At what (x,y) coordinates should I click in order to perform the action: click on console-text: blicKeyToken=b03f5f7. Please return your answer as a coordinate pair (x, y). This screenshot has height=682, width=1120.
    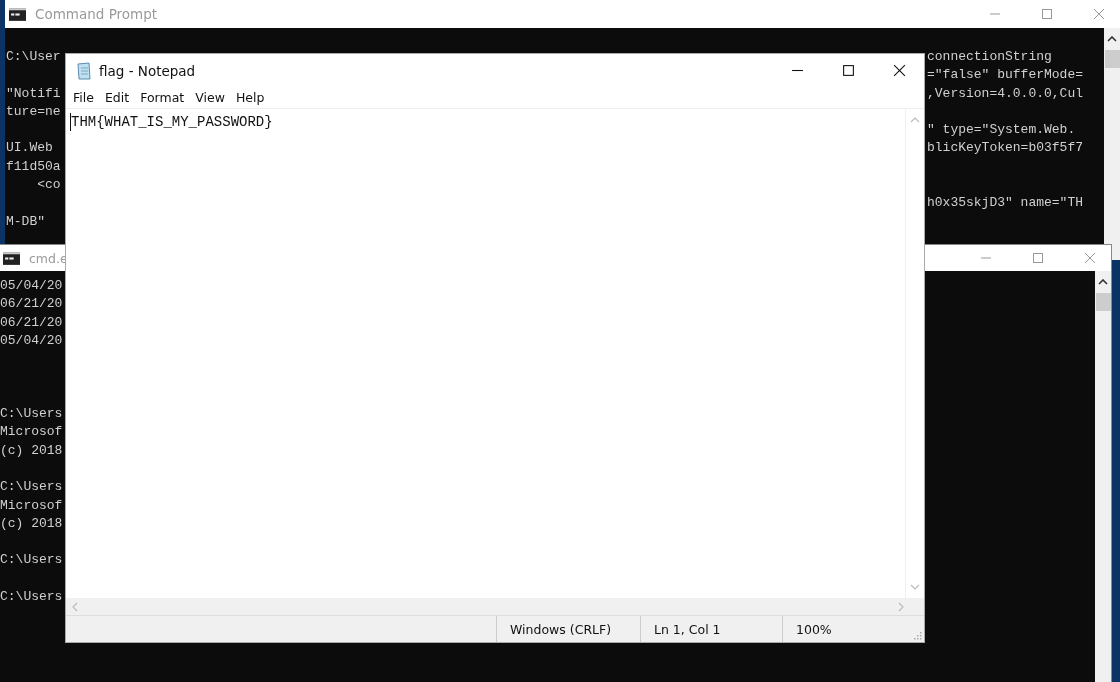
    Looking at the image, I should click on (1005, 148).